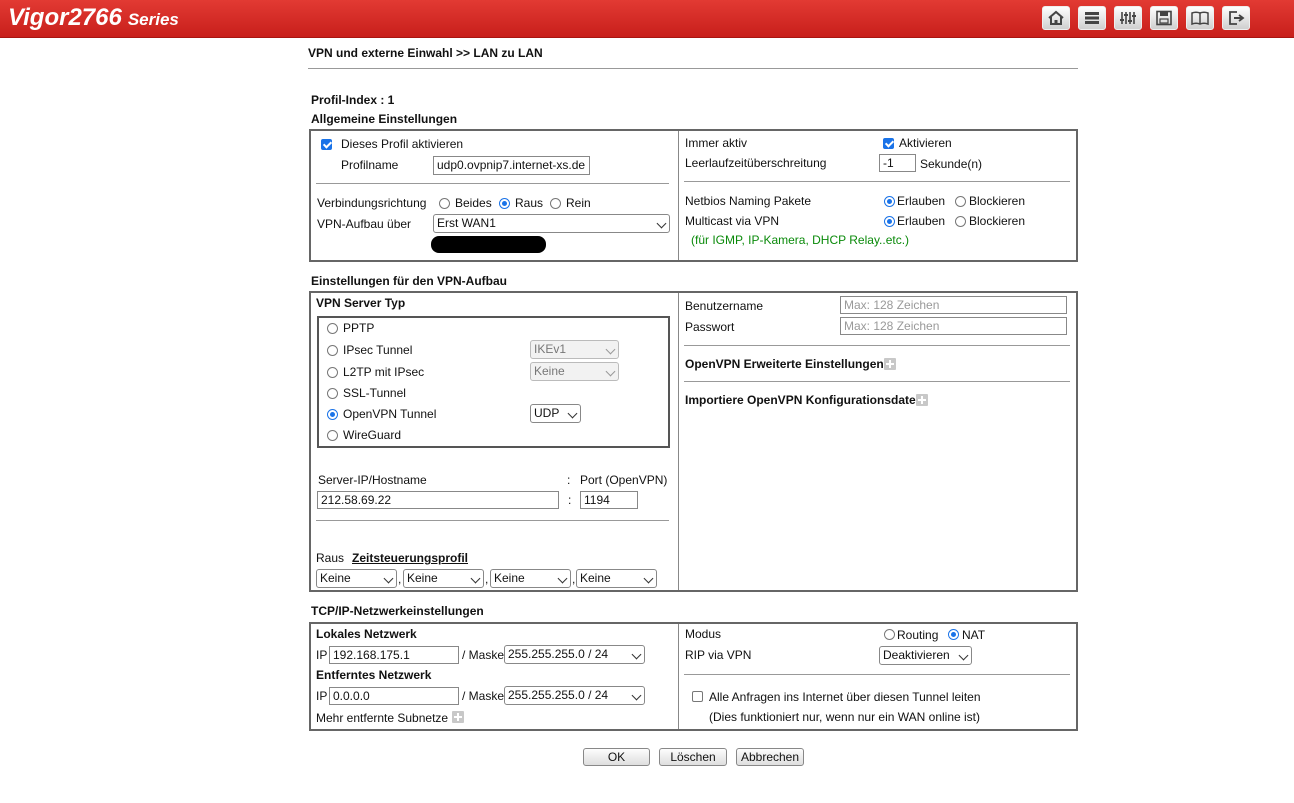  What do you see at coordinates (609, 500) in the screenshot?
I see `port-input: 1194` at bounding box center [609, 500].